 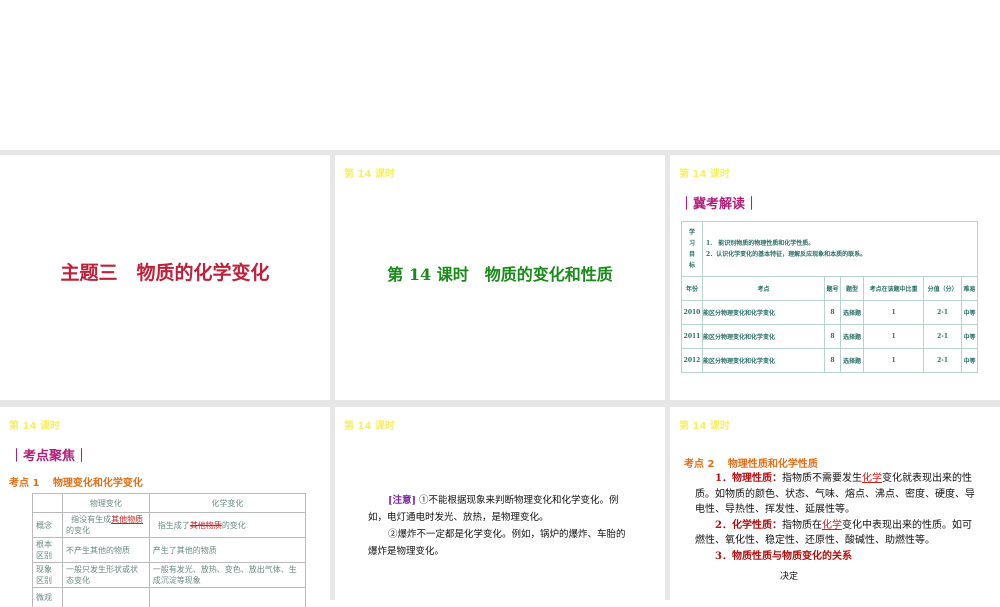 What do you see at coordinates (751, 464) in the screenshot?
I see `kaodian-title: 考点 2 物理性质和化学性质` at bounding box center [751, 464].